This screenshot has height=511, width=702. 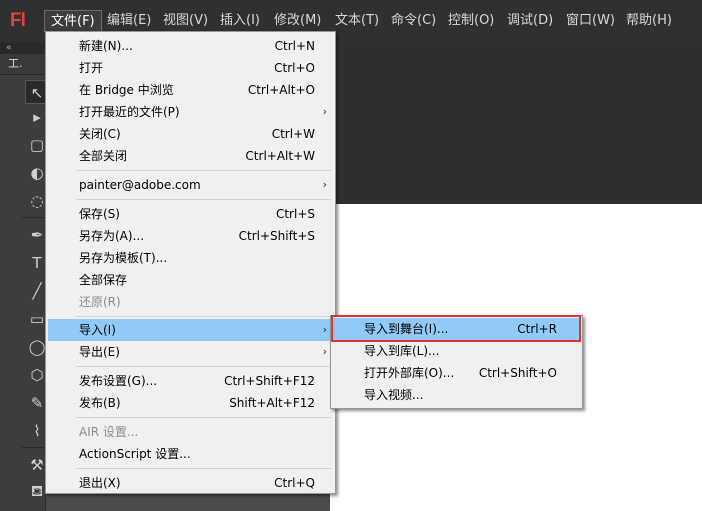 What do you see at coordinates (190, 330) in the screenshot?
I see `menu-item-import: 导入(I) ›` at bounding box center [190, 330].